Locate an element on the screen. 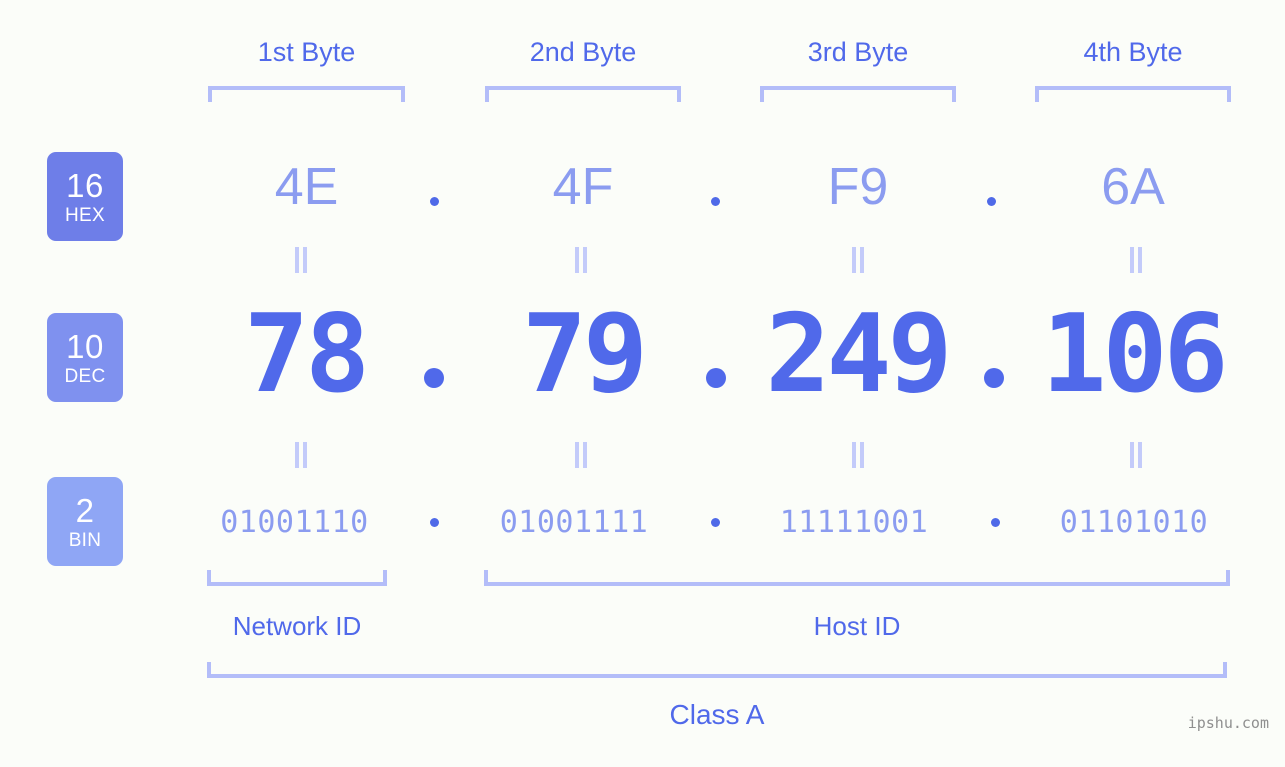  class-label: Class A is located at coordinates (717, 714).